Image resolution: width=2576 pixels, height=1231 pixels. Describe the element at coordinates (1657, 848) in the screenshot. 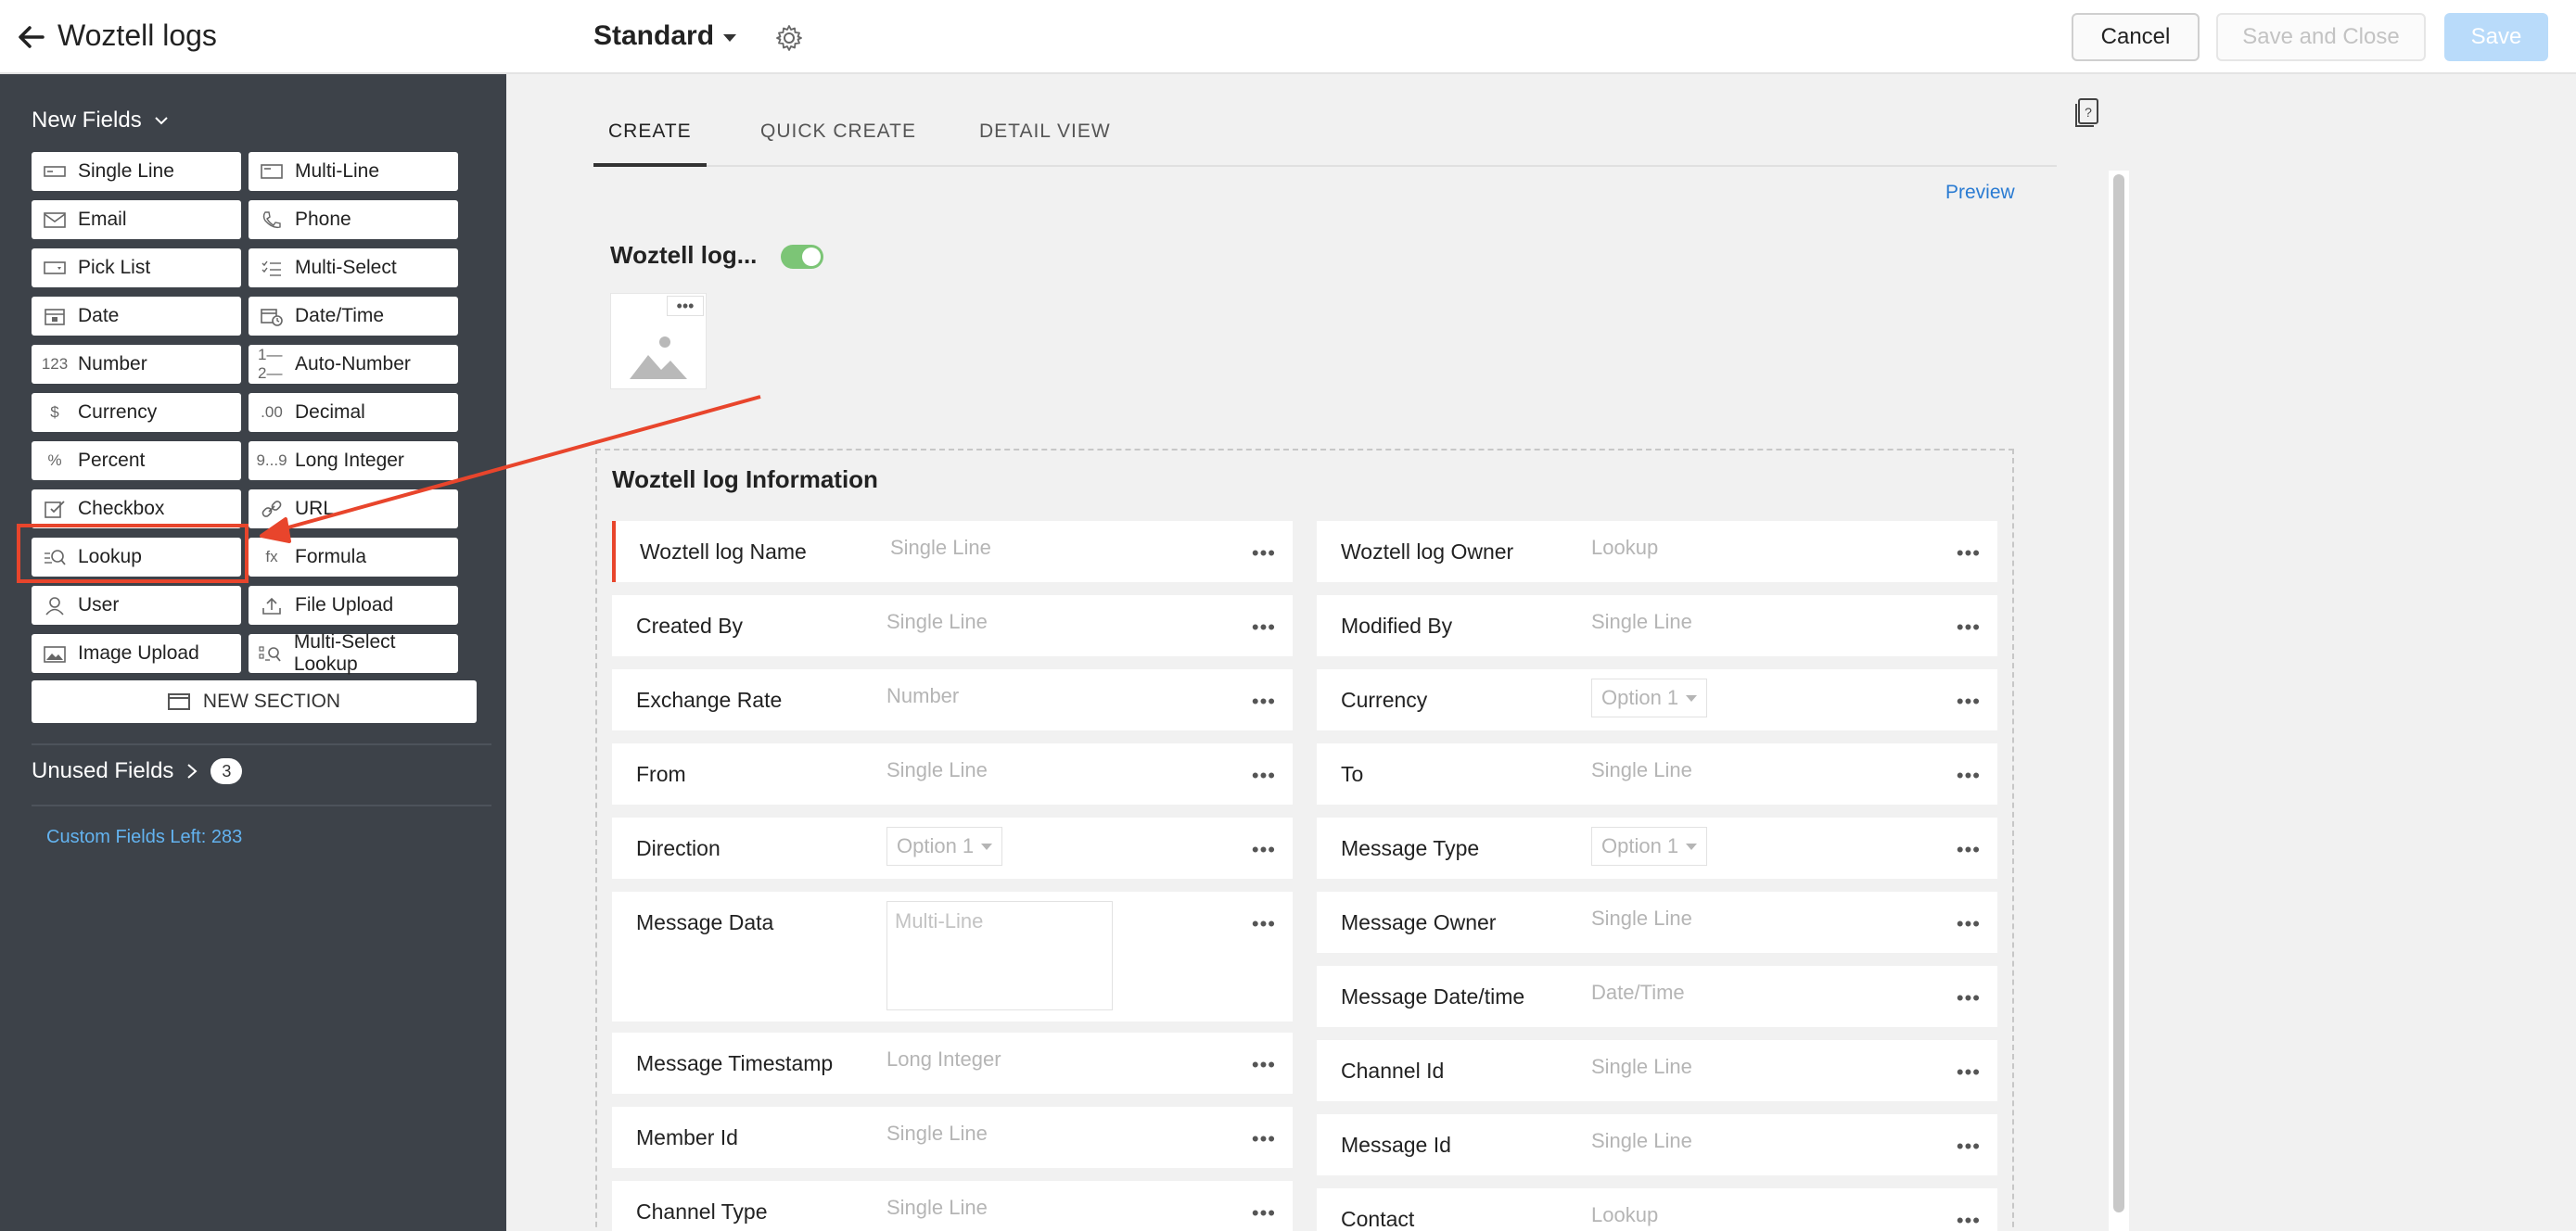

I see `form-field-row: Message Type Option 1 •••` at that location.